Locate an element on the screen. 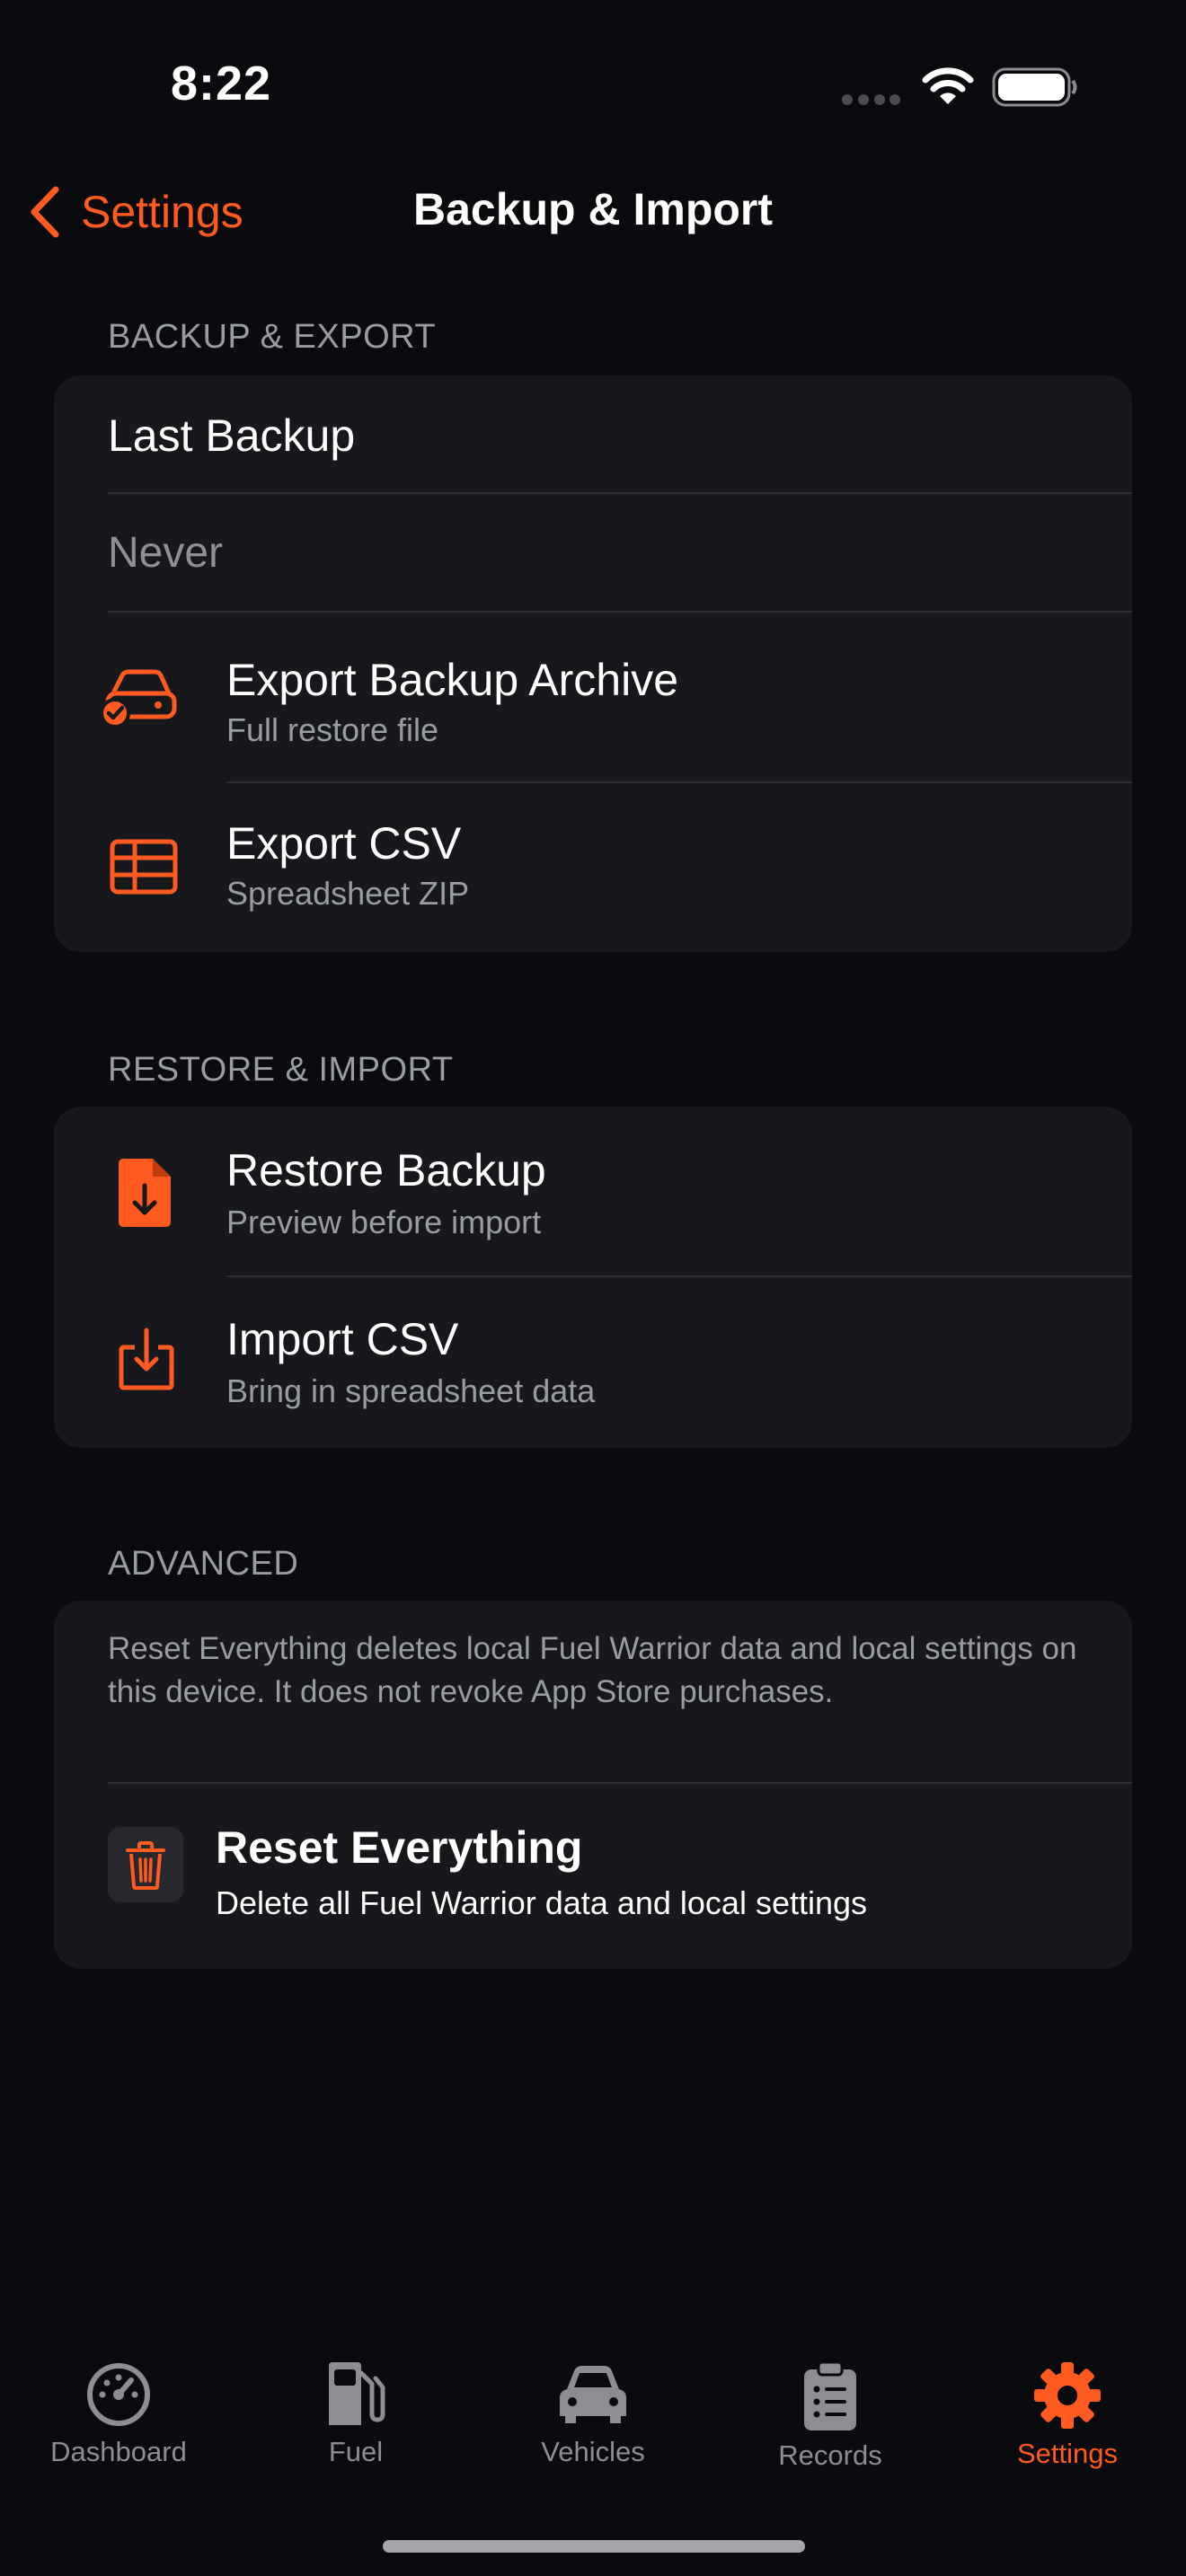 Image resolution: width=1186 pixels, height=2576 pixels. document-download-icon is located at coordinates (145, 1193).